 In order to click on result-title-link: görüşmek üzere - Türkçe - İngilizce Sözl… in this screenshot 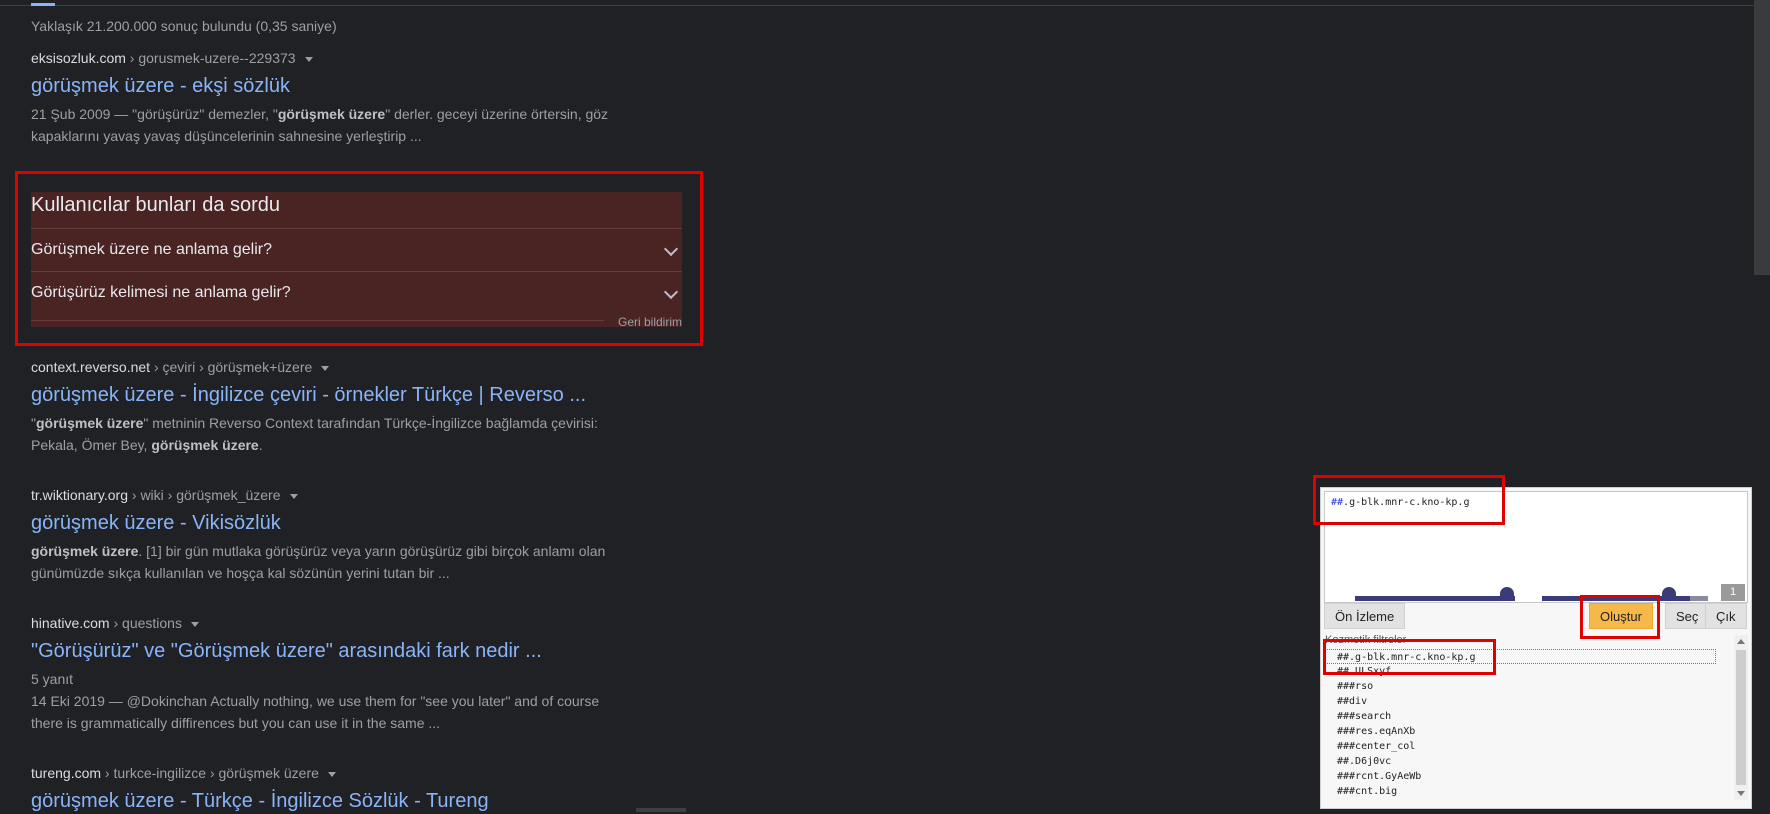, I will do `click(331, 801)`.